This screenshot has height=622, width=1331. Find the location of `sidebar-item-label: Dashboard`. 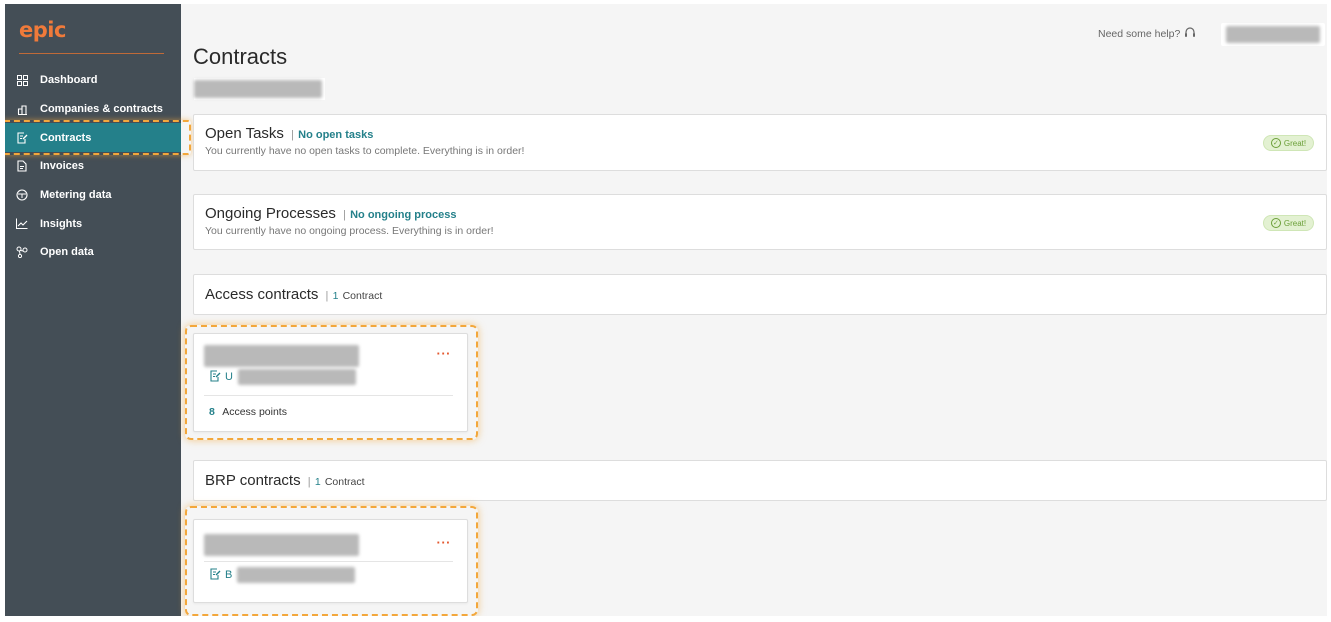

sidebar-item-label: Dashboard is located at coordinates (69, 80).